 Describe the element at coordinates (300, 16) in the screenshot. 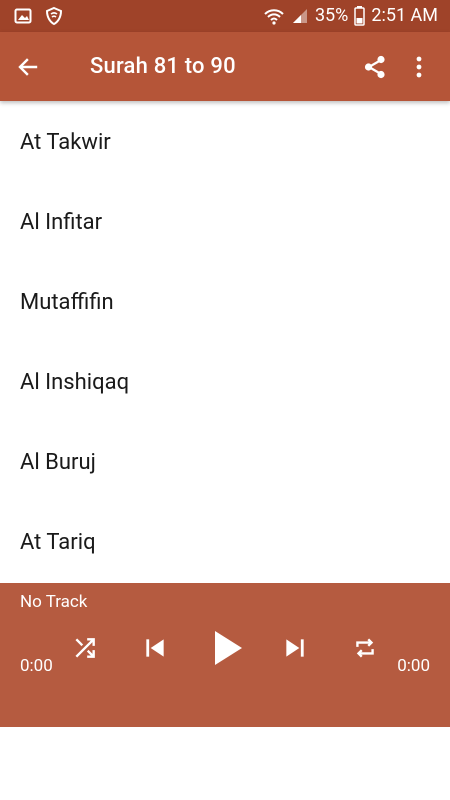

I see `signal-icon` at that location.